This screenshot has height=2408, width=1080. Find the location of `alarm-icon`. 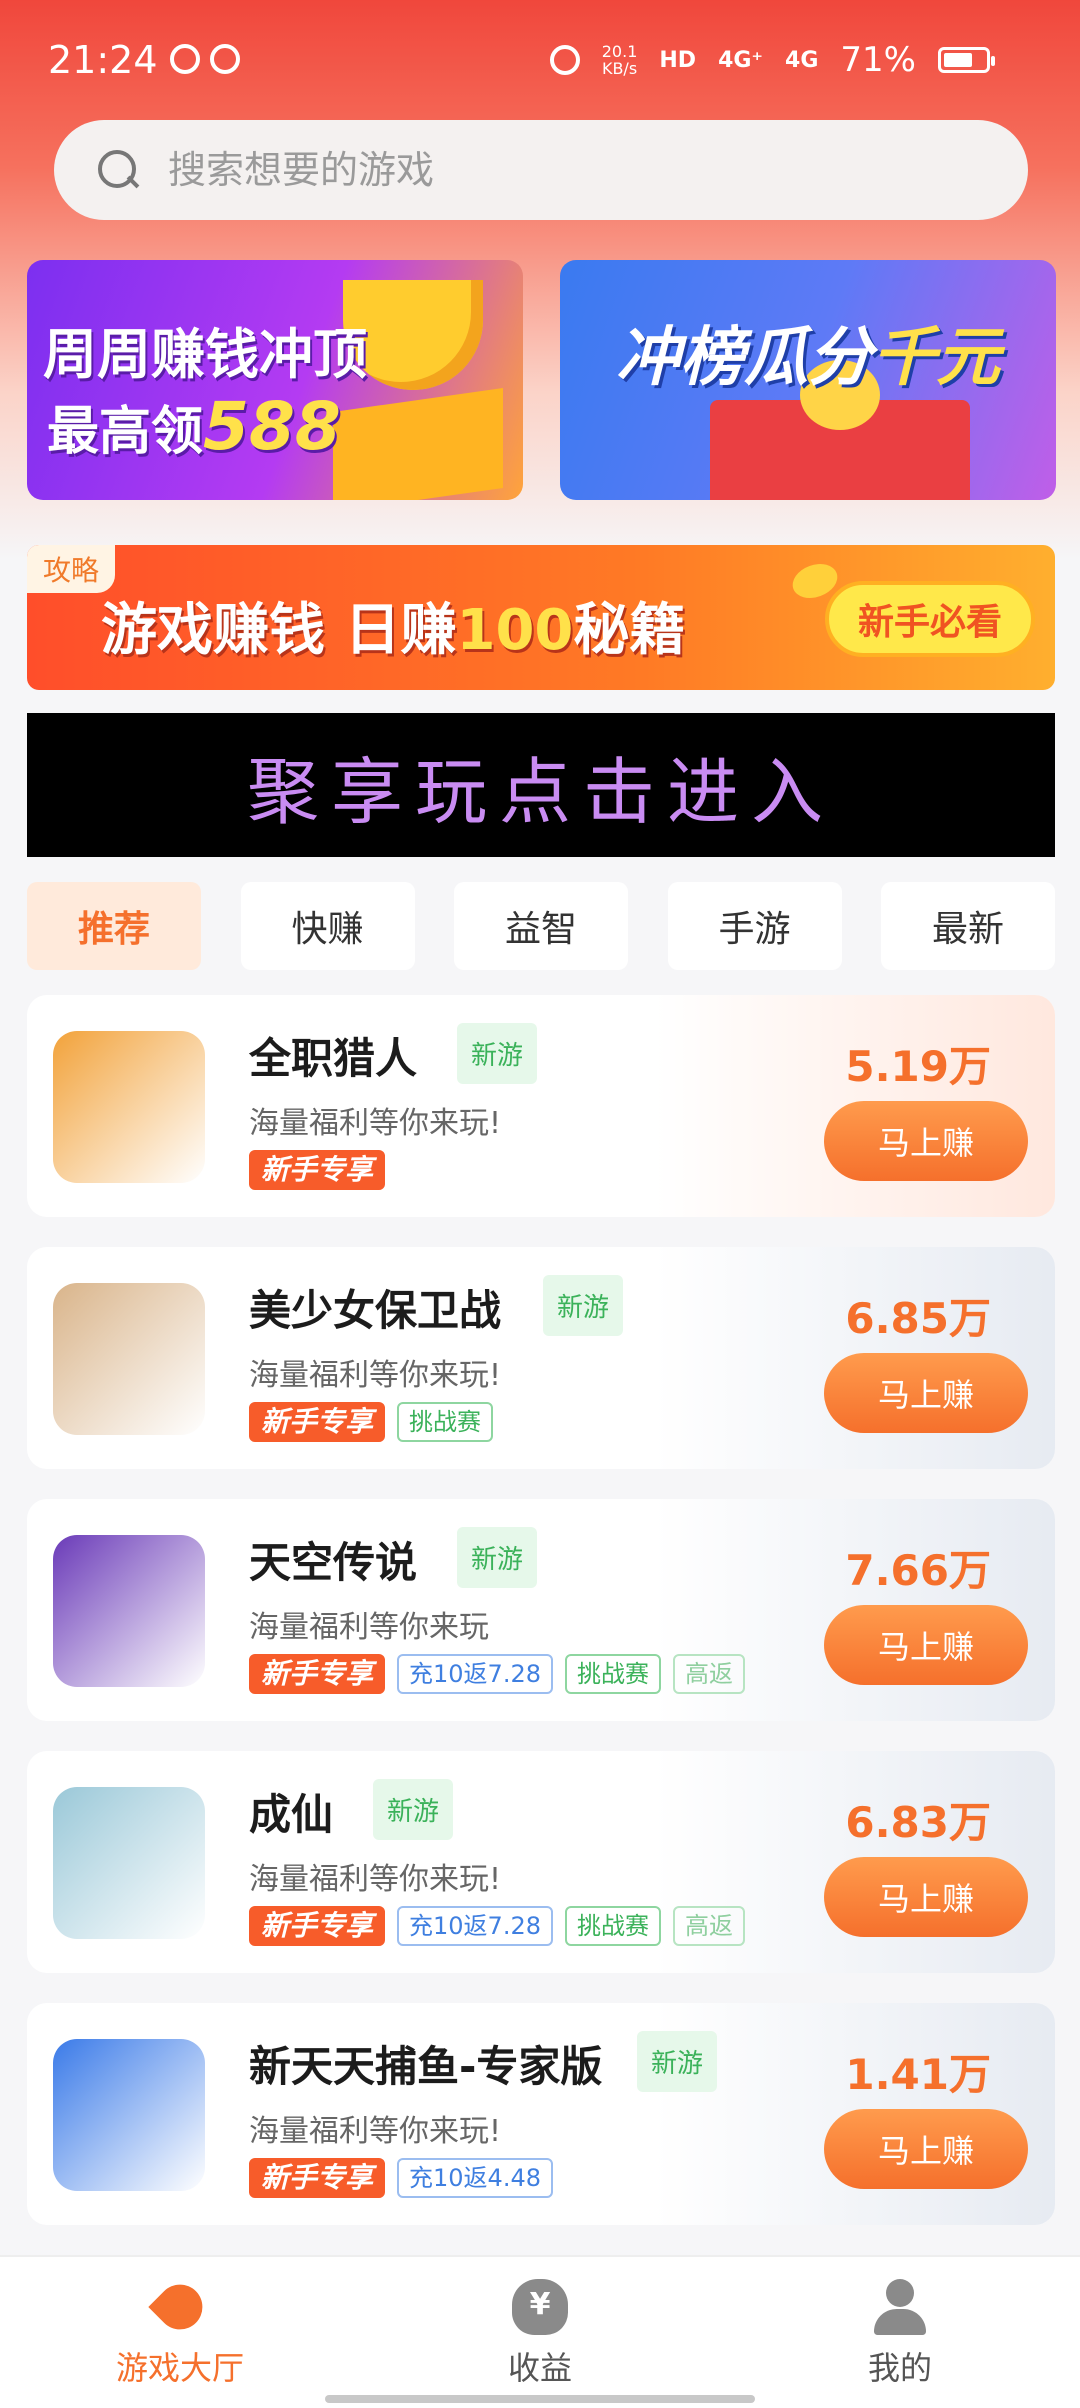

alarm-icon is located at coordinates (564, 60).